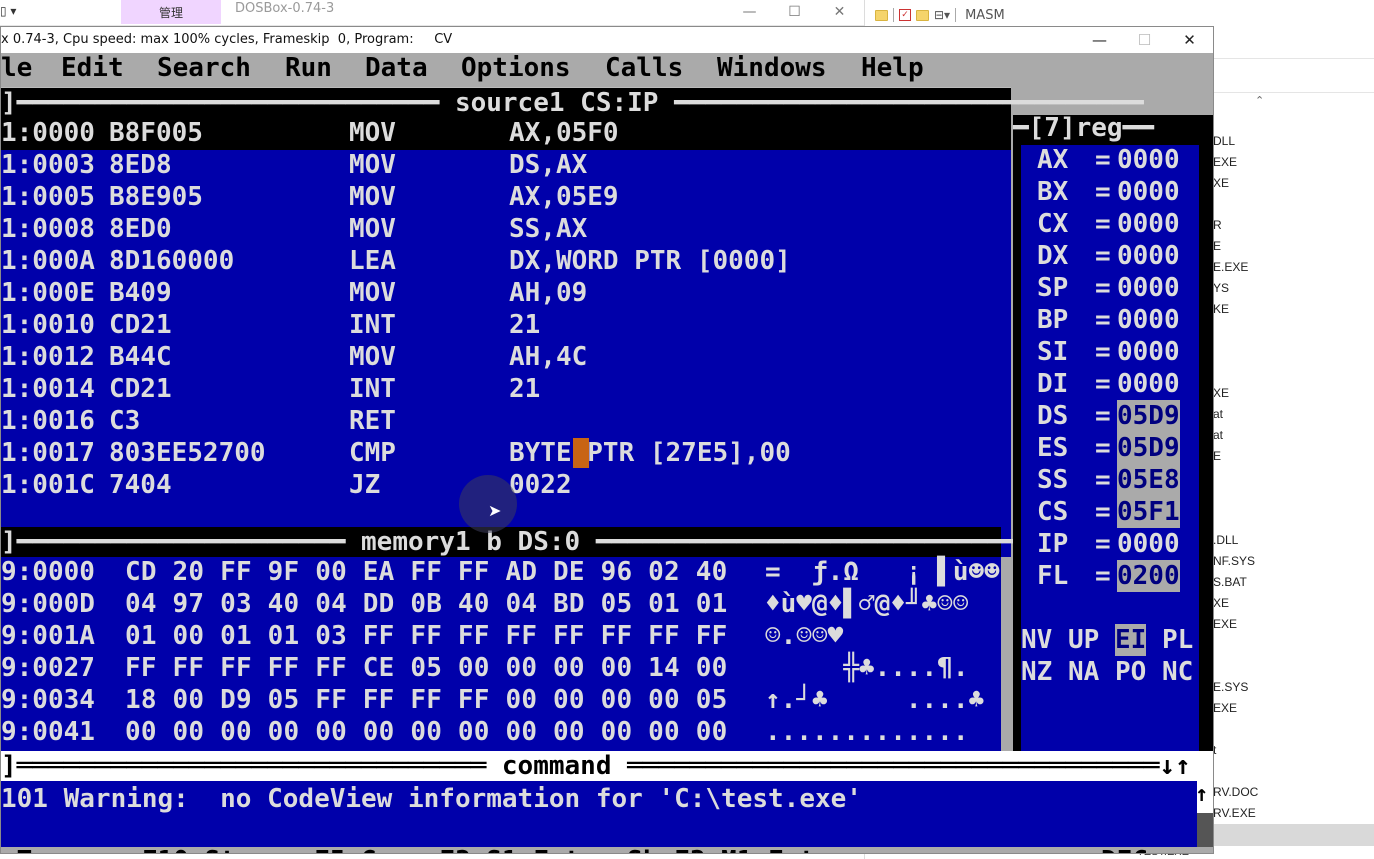  I want to click on source-line: 1:0003 8ED8 MOV DS,AX, so click(506, 166).